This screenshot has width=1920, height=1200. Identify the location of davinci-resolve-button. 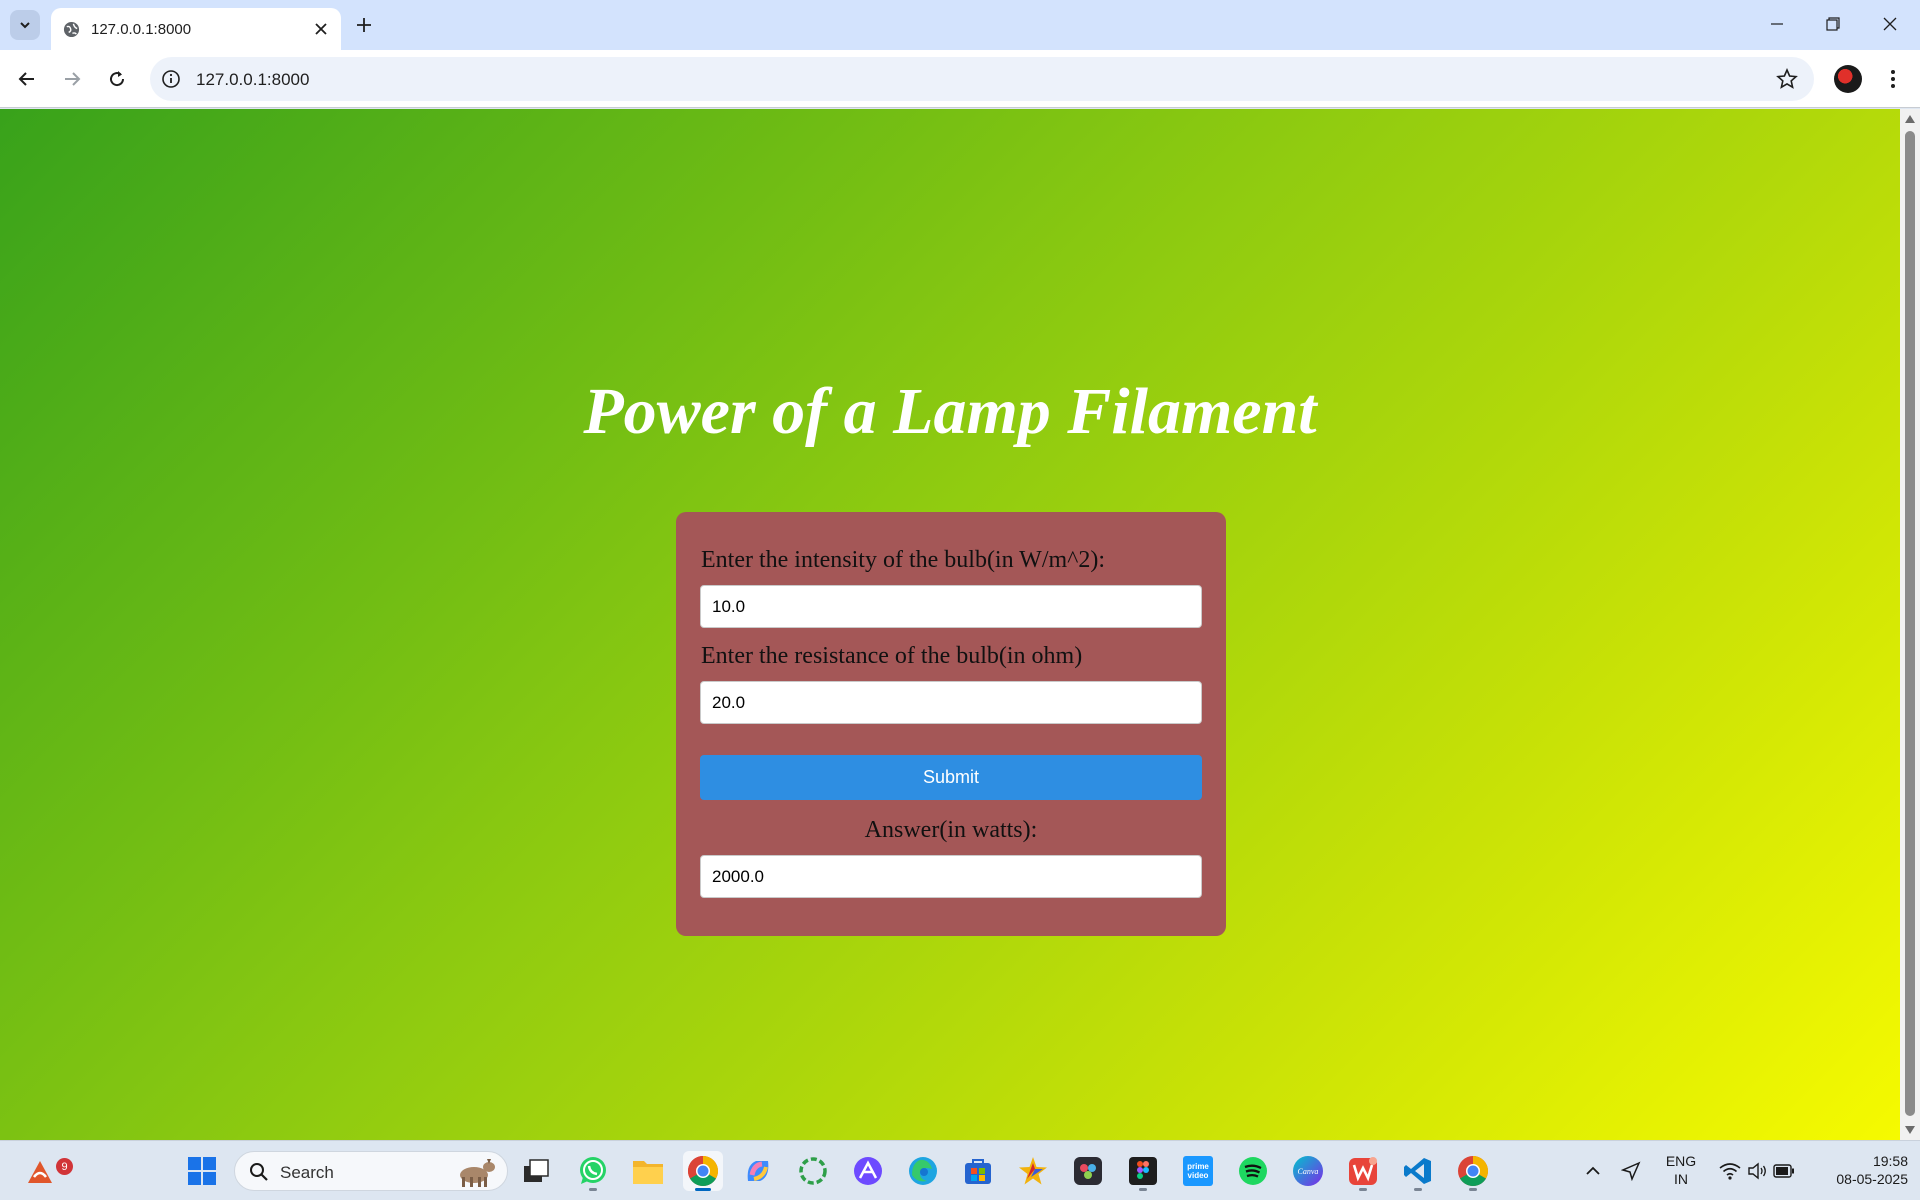
(1088, 1171).